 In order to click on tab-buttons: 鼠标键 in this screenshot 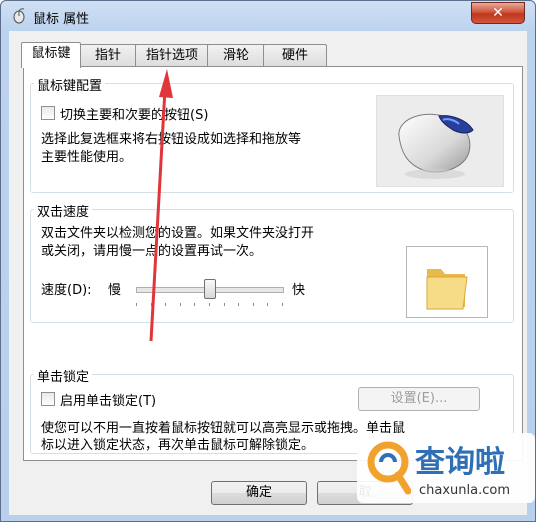, I will do `click(51, 55)`.